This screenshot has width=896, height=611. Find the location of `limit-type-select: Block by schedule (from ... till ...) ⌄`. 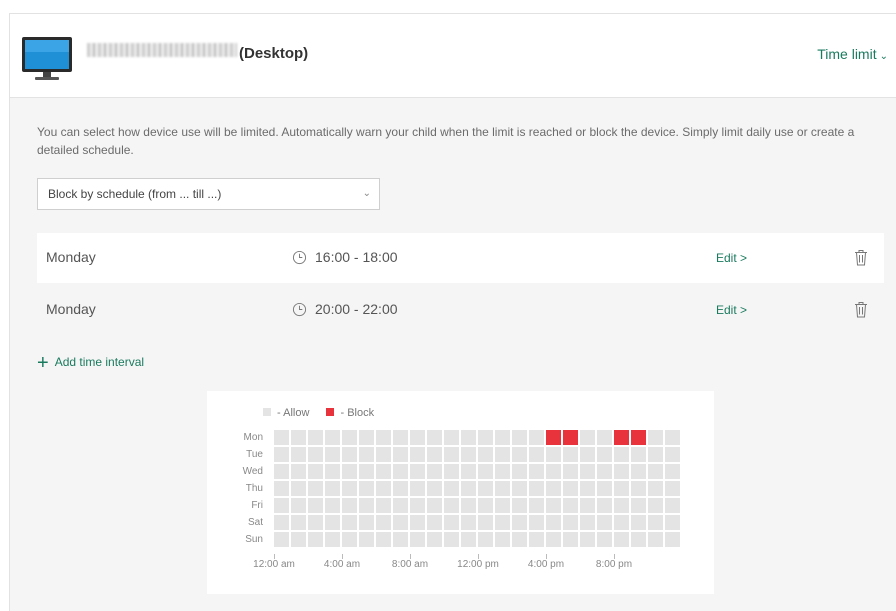

limit-type-select: Block by schedule (from ... till ...) ⌄ is located at coordinates (208, 194).